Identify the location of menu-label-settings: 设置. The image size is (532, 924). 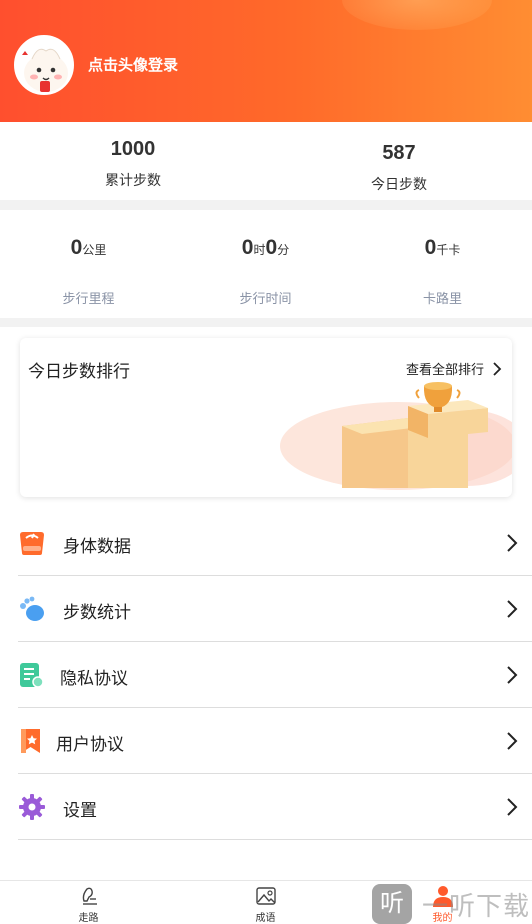
(80, 810).